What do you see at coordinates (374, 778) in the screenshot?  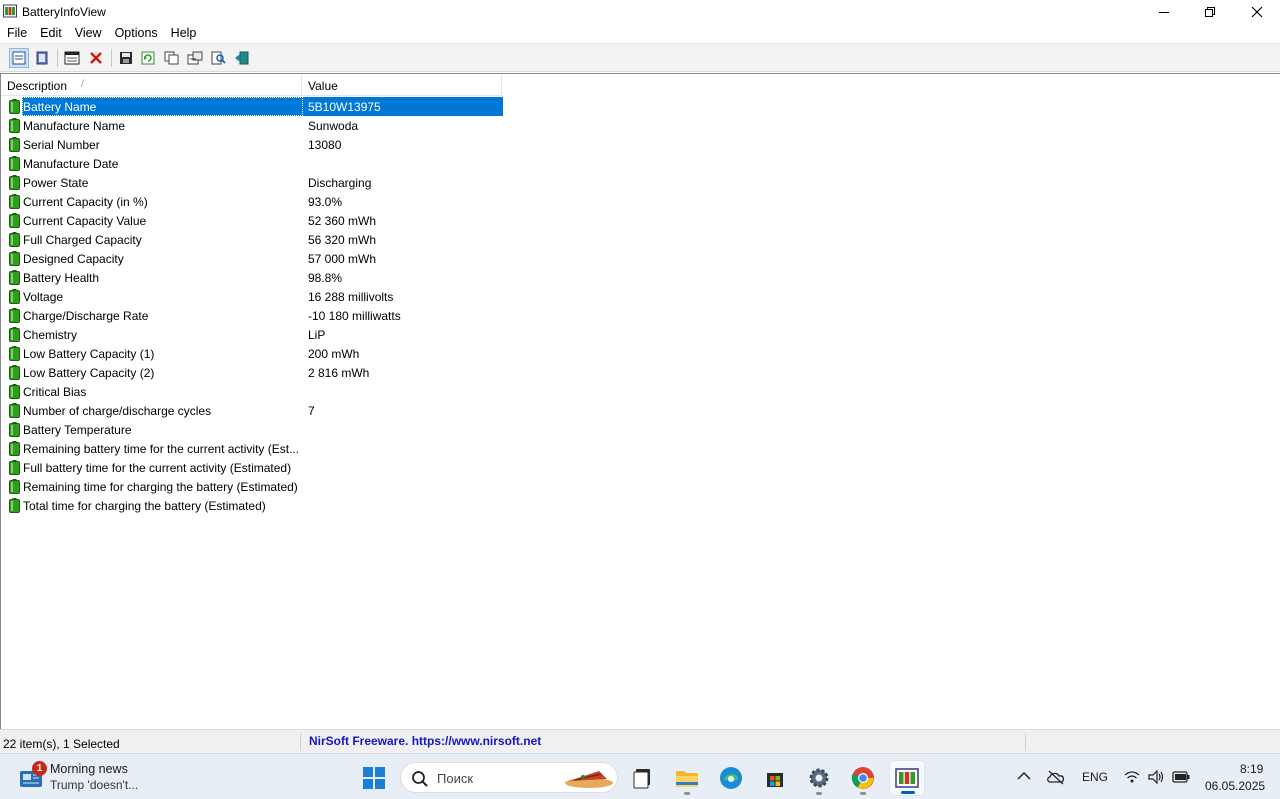 I see `start-button` at bounding box center [374, 778].